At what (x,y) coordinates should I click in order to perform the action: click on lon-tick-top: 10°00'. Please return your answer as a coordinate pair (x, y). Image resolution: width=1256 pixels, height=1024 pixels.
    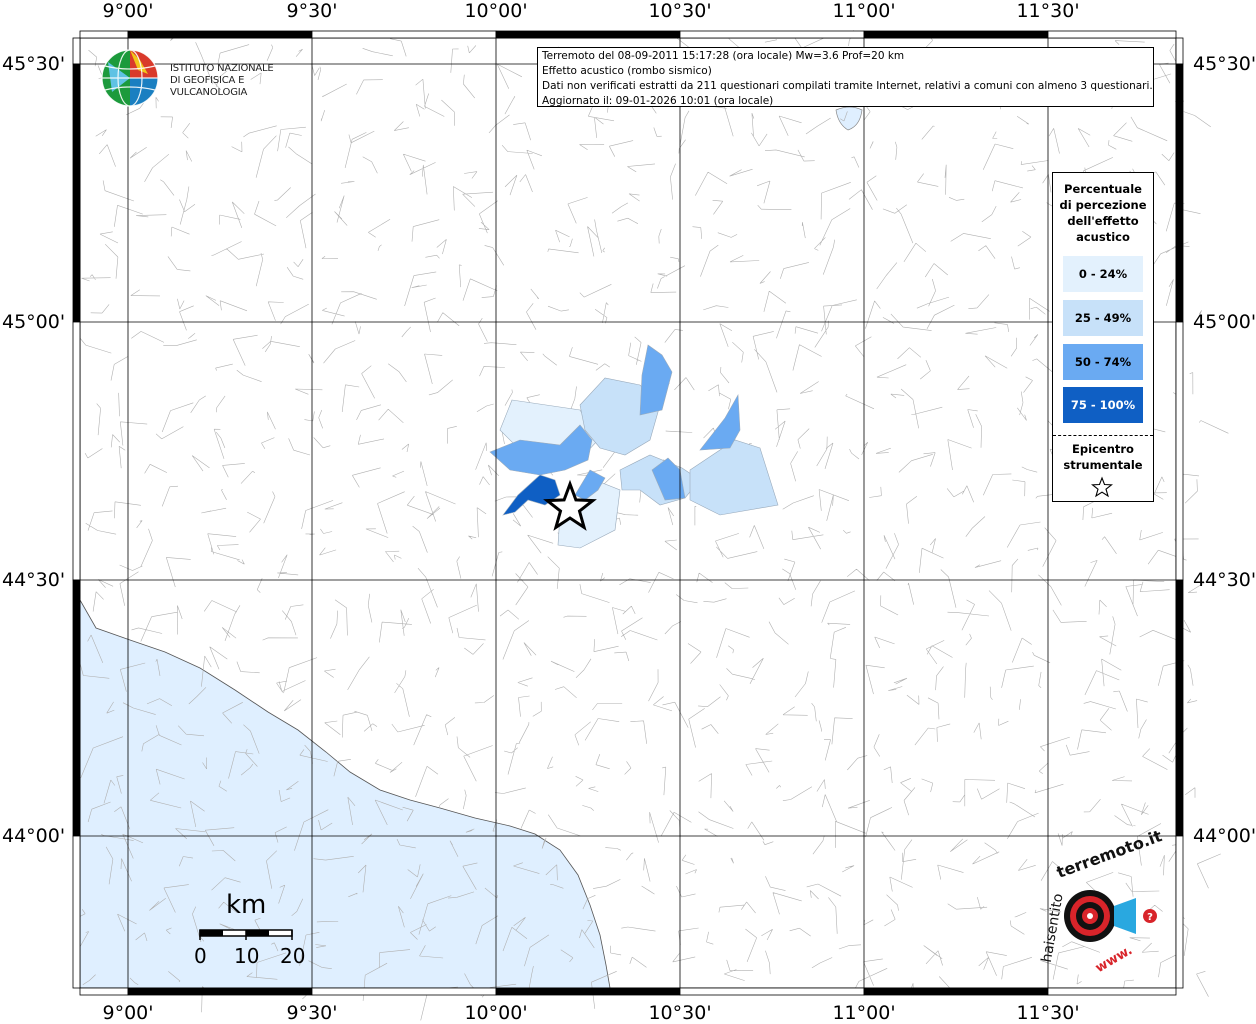
    Looking at the image, I should click on (496, 11).